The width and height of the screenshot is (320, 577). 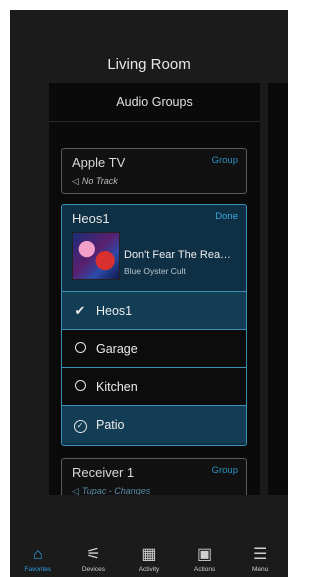 What do you see at coordinates (154, 310) in the screenshot?
I see `list-item: ✔ Heos1` at bounding box center [154, 310].